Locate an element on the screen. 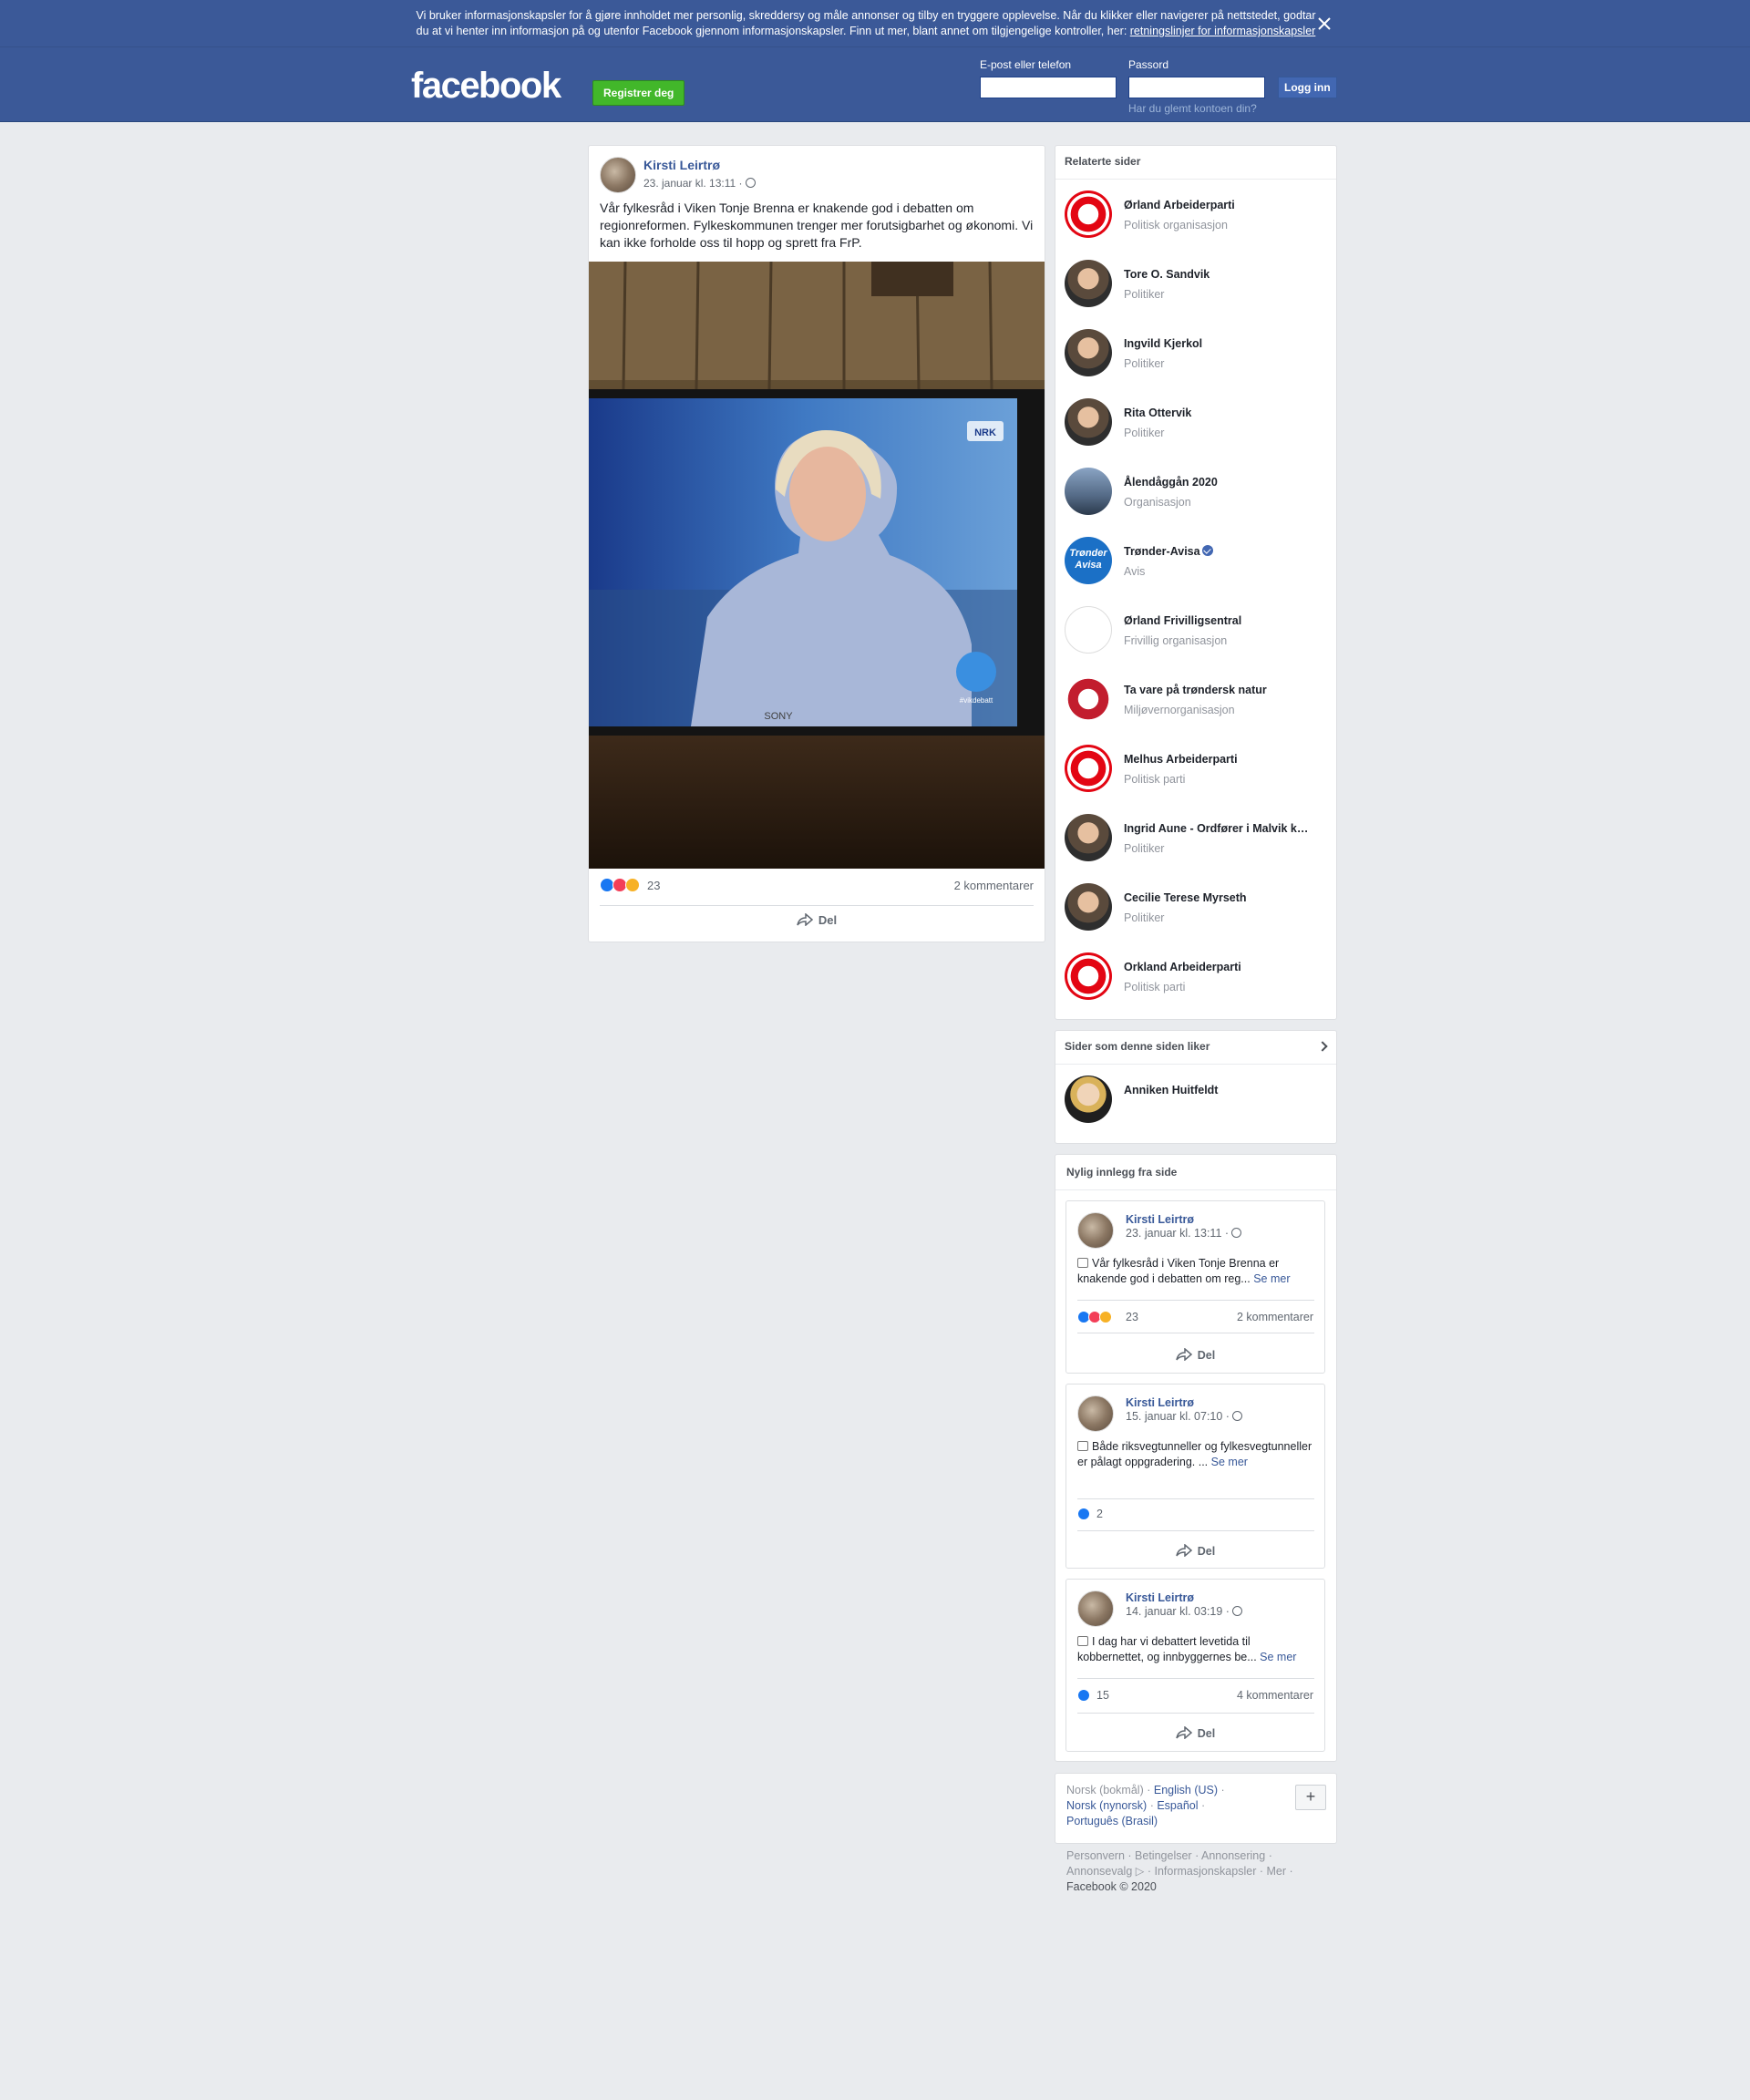 The height and width of the screenshot is (2100, 1750). post-photo: NRK #vikdebatt SONY is located at coordinates (817, 565).